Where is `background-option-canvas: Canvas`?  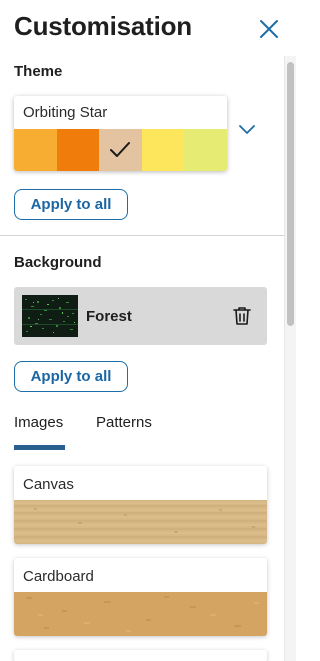 background-option-canvas: Canvas is located at coordinates (140, 505).